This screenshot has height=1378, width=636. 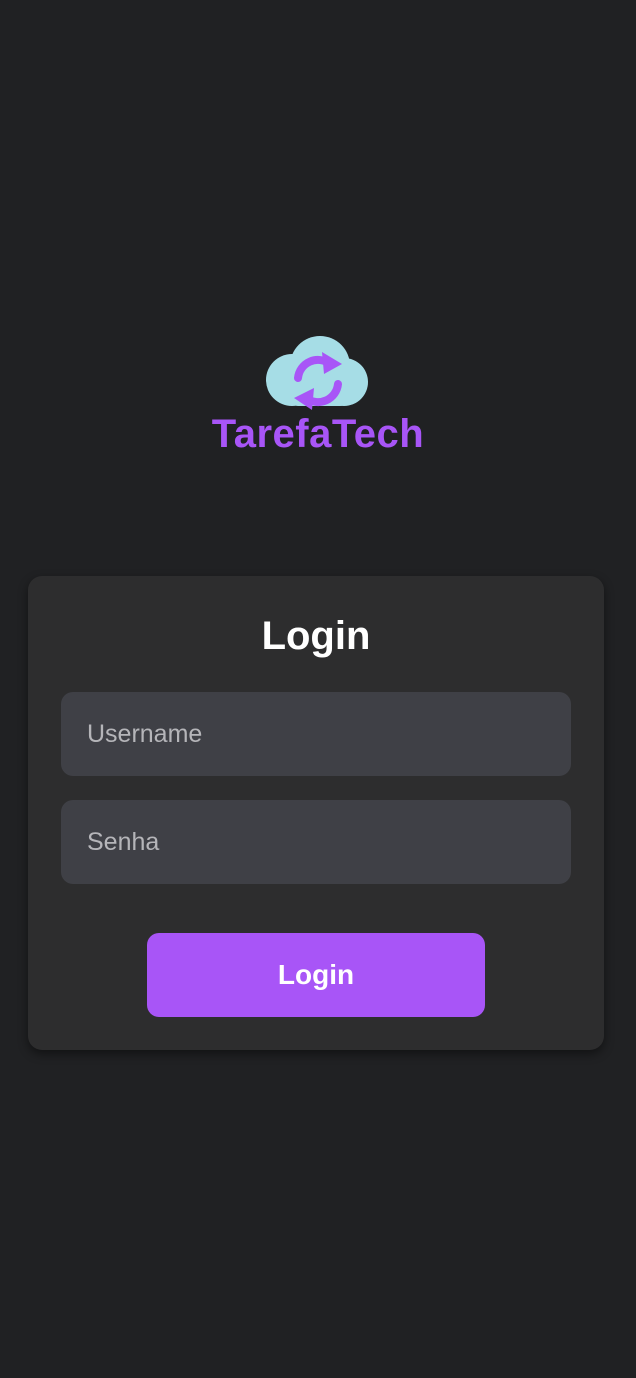 I want to click on brand-logo: TarefaTech, so click(x=318, y=391).